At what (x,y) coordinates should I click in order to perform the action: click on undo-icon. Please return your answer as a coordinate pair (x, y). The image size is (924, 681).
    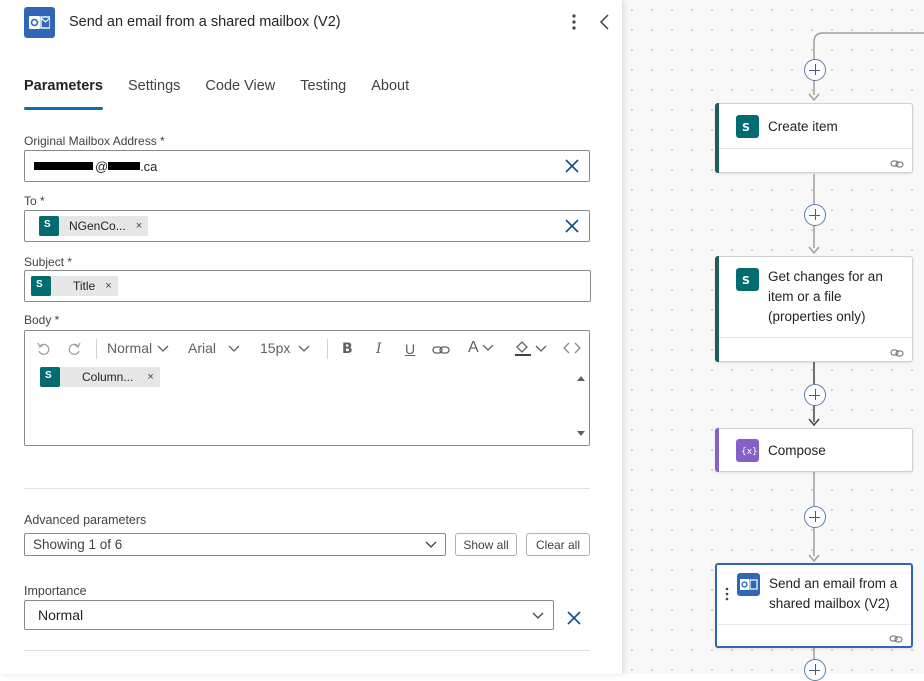
    Looking at the image, I should click on (44, 350).